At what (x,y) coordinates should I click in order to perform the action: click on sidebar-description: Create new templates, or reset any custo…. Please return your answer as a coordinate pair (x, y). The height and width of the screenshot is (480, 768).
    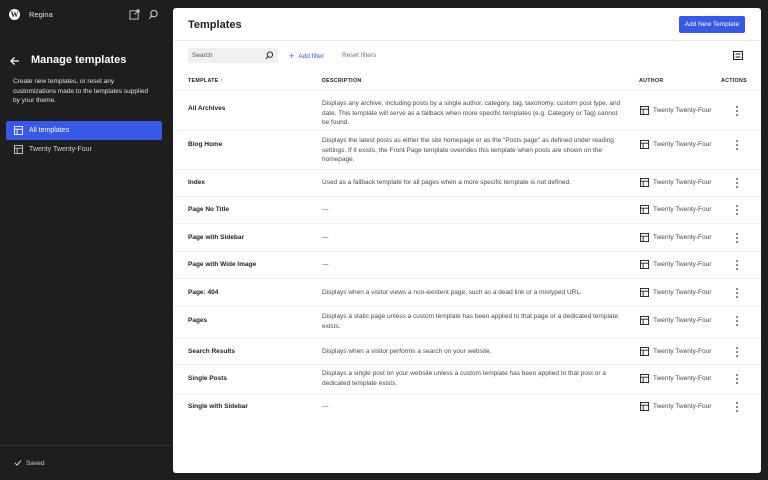
    Looking at the image, I should click on (81, 91).